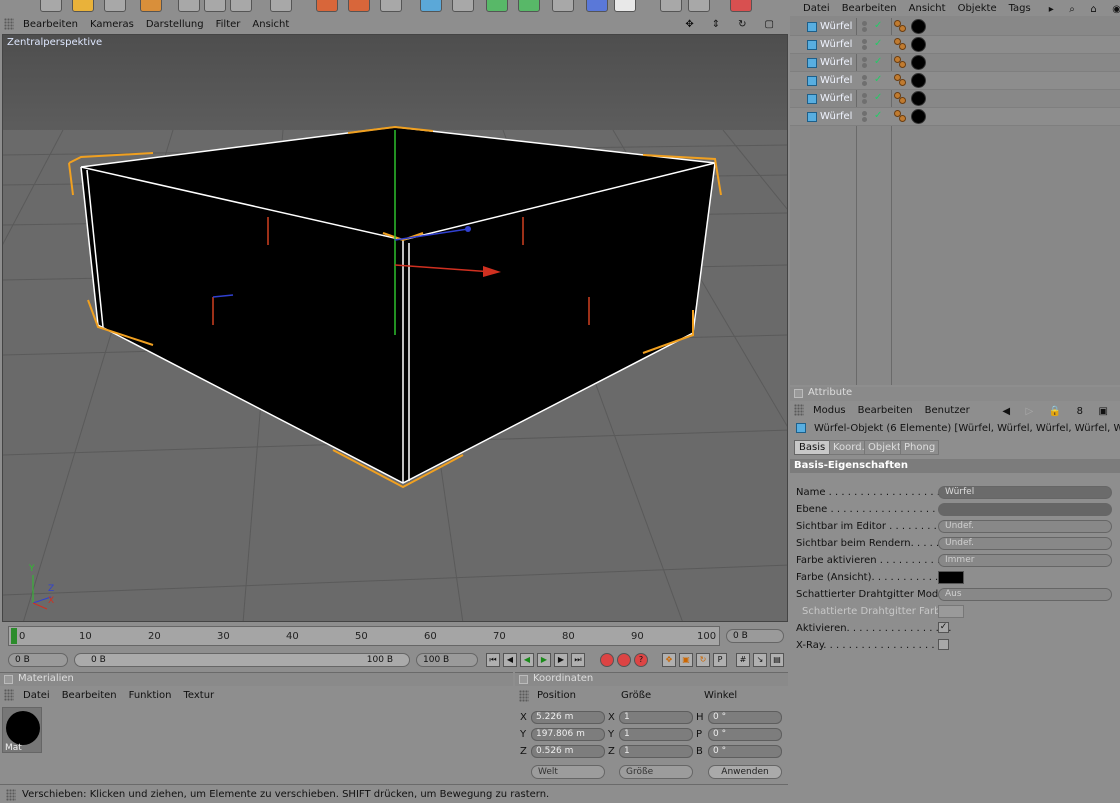 This screenshot has height=803, width=1120. I want to click on grid-key-icon: #, so click(743, 660).